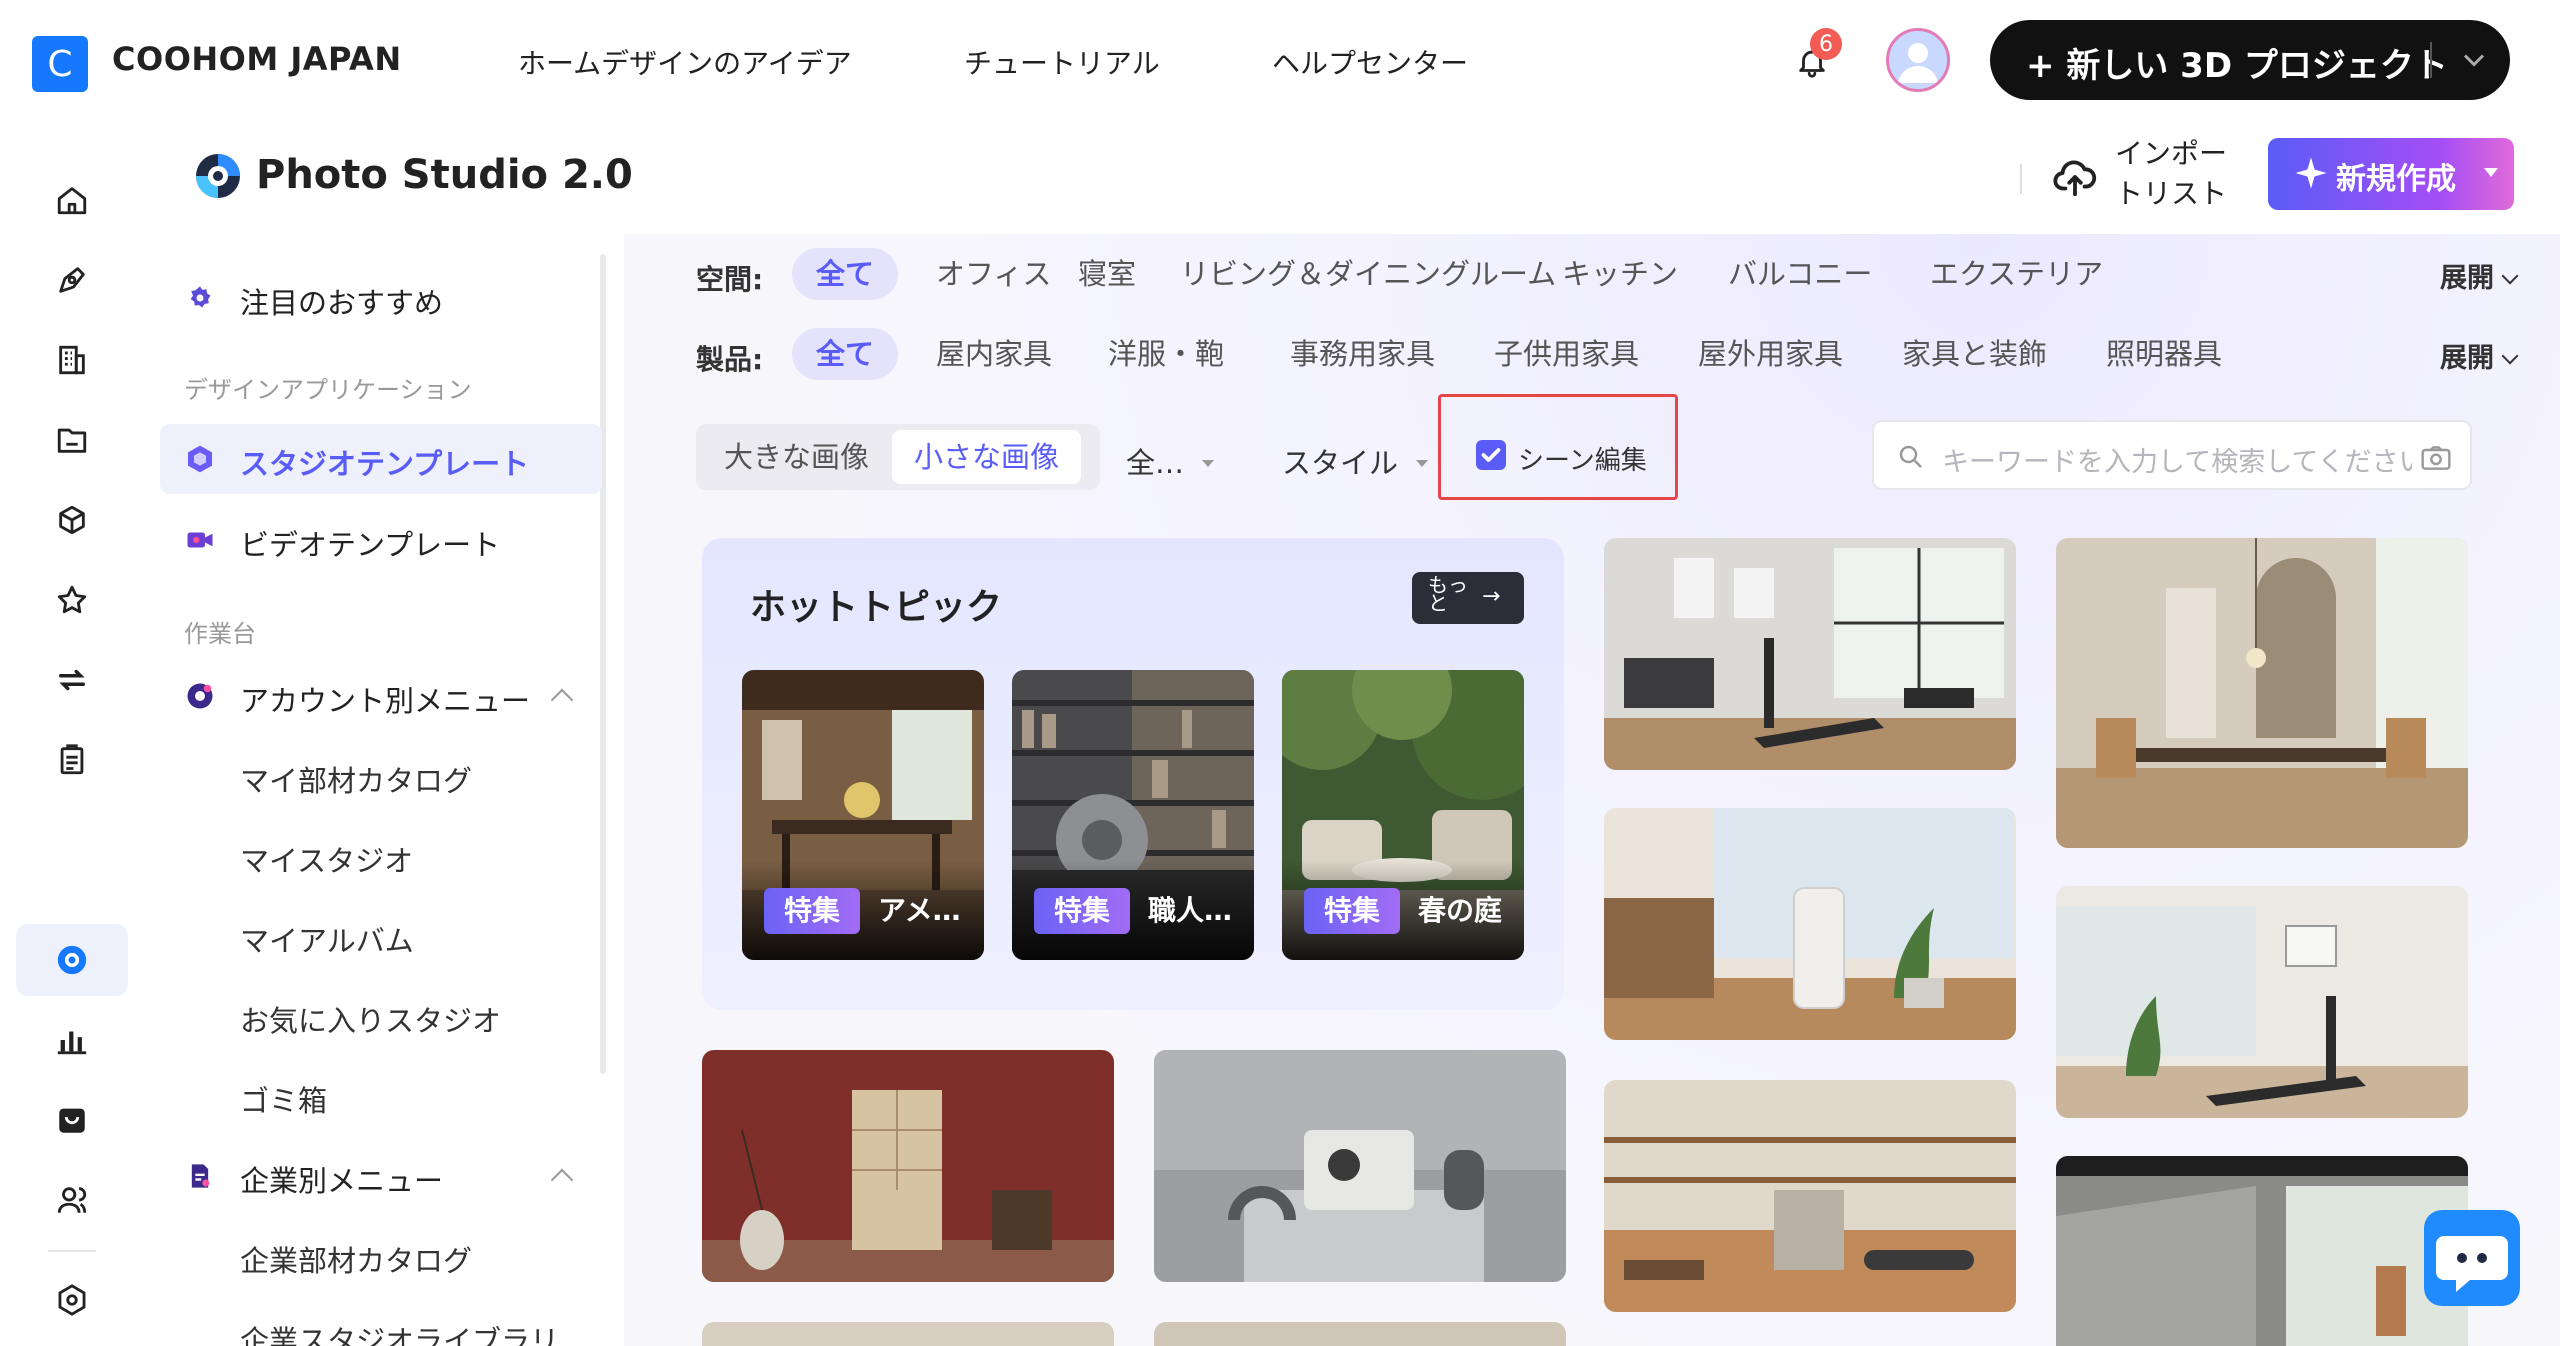 This screenshot has height=1346, width=2560. Describe the element at coordinates (356, 781) in the screenshot. I see `sidebar-label: マイ部材カタログ` at that location.